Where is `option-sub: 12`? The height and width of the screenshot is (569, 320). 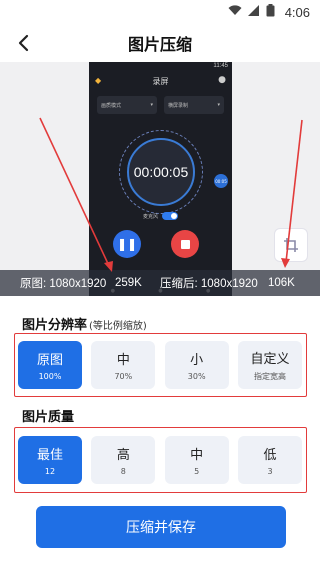 option-sub: 12 is located at coordinates (50, 471).